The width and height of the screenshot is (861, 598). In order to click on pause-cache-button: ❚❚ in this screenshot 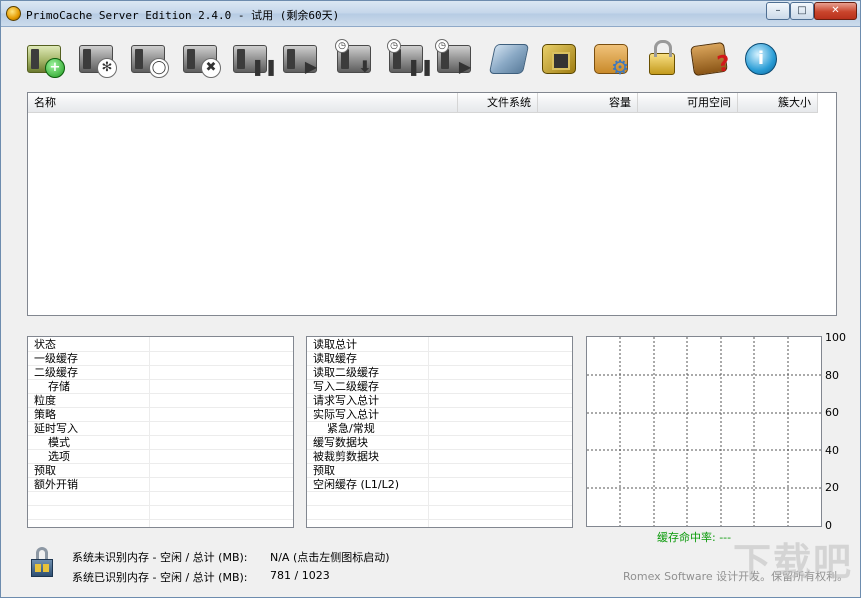, I will do `click(254, 59)`.